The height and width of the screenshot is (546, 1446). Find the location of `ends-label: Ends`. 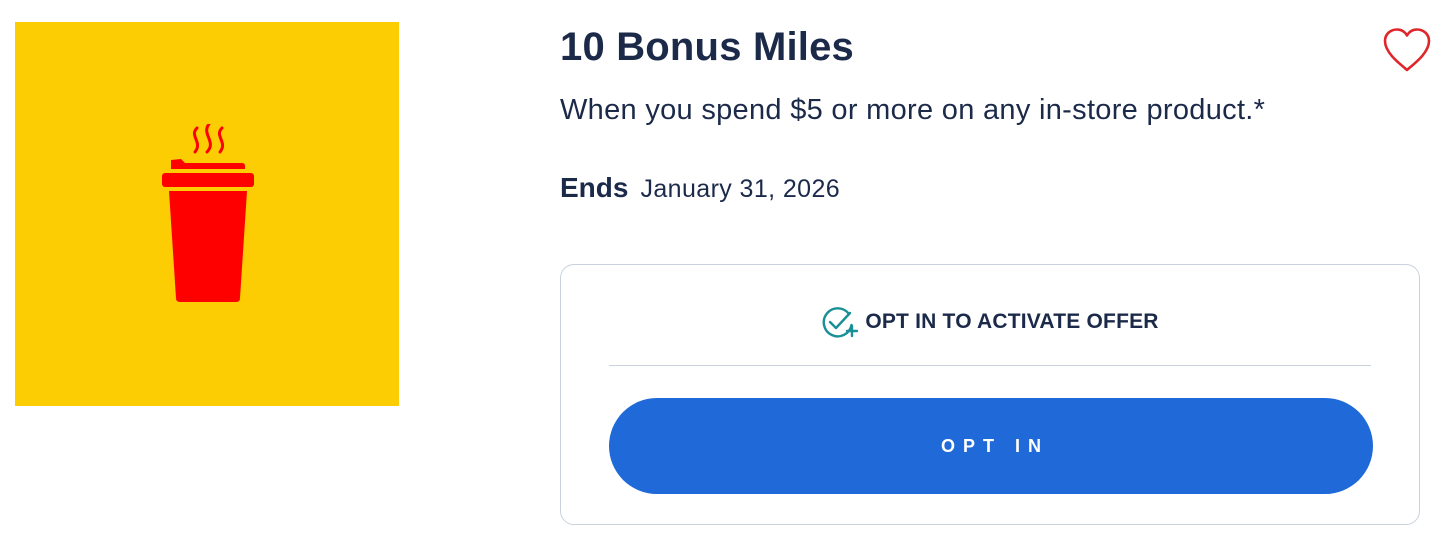

ends-label: Ends is located at coordinates (594, 187).